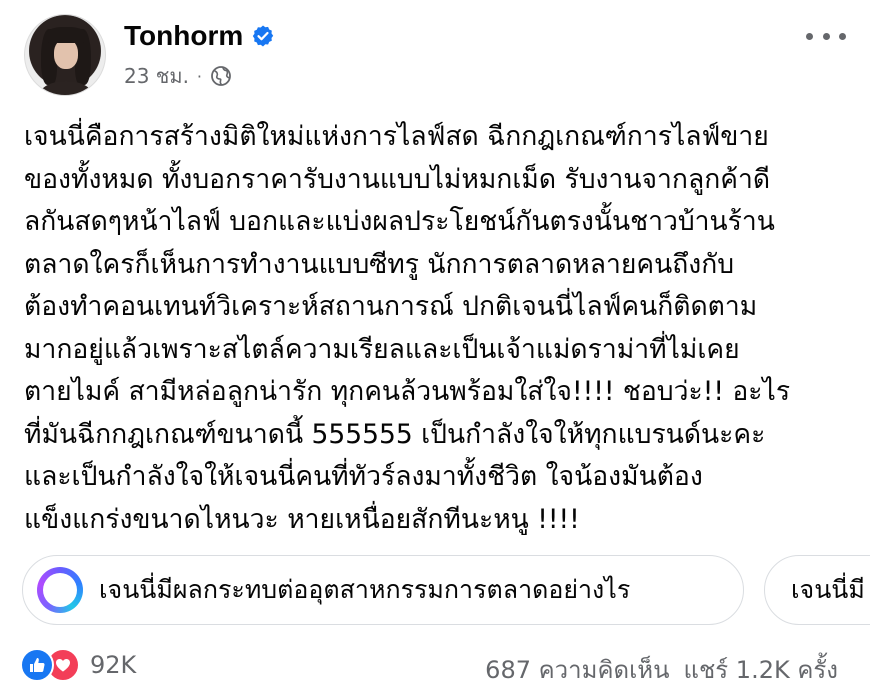 The height and width of the screenshot is (696, 870). What do you see at coordinates (156, 76) in the screenshot?
I see `post-time: 23 ชม.` at bounding box center [156, 76].